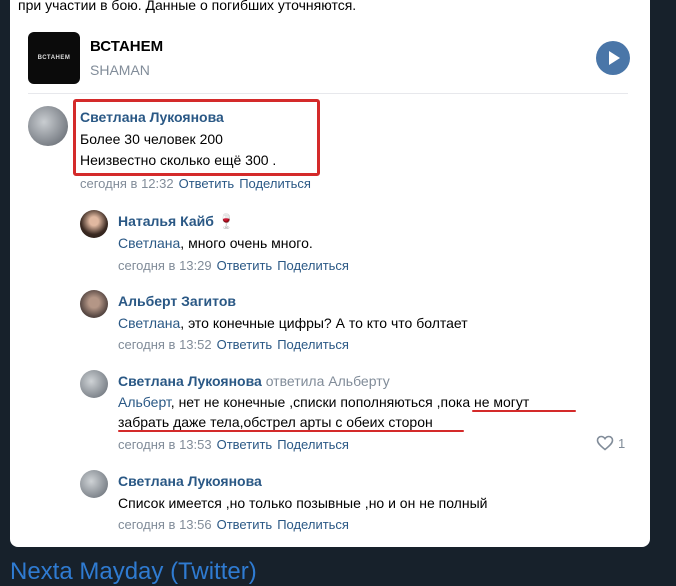 The image size is (676, 586). What do you see at coordinates (120, 70) in the screenshot?
I see `track-artist: SHAMAN` at bounding box center [120, 70].